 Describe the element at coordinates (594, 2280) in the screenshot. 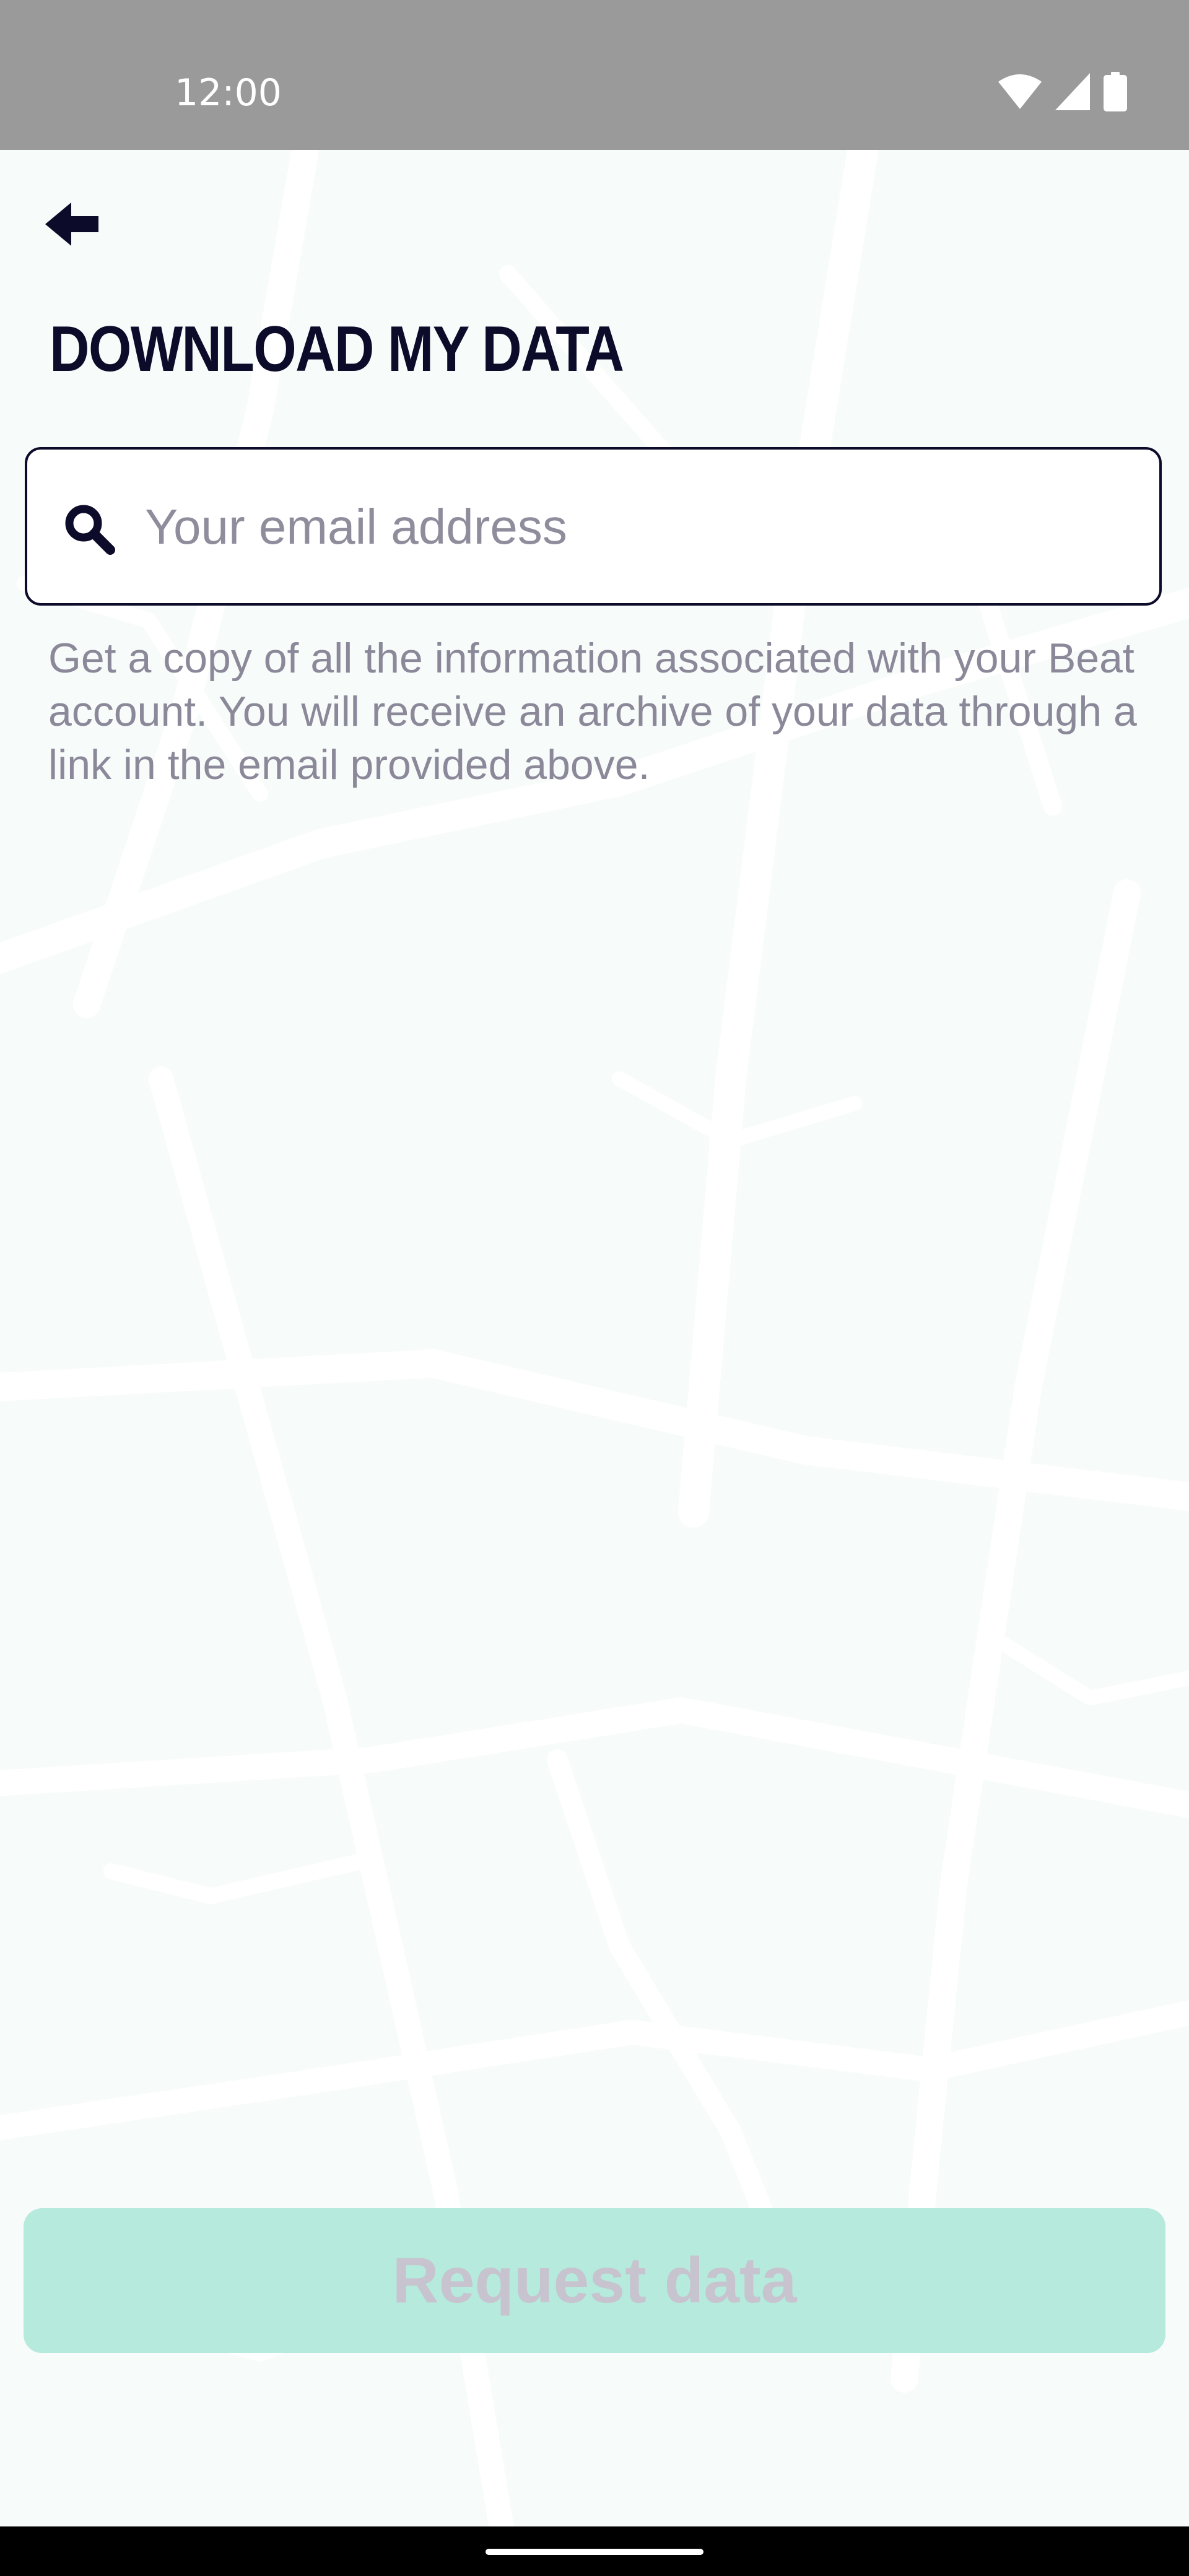

I see `request-data-button: Request data` at that location.